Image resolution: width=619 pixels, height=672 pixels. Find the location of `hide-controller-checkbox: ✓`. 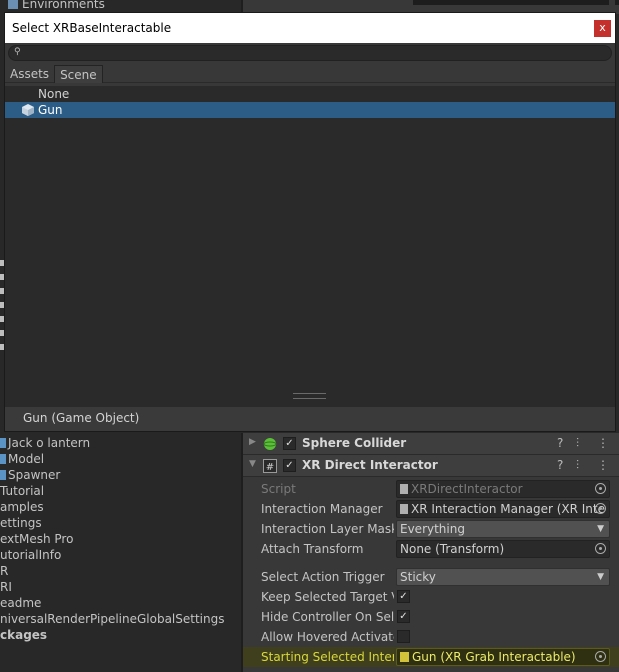

hide-controller-checkbox: ✓ is located at coordinates (403, 616).